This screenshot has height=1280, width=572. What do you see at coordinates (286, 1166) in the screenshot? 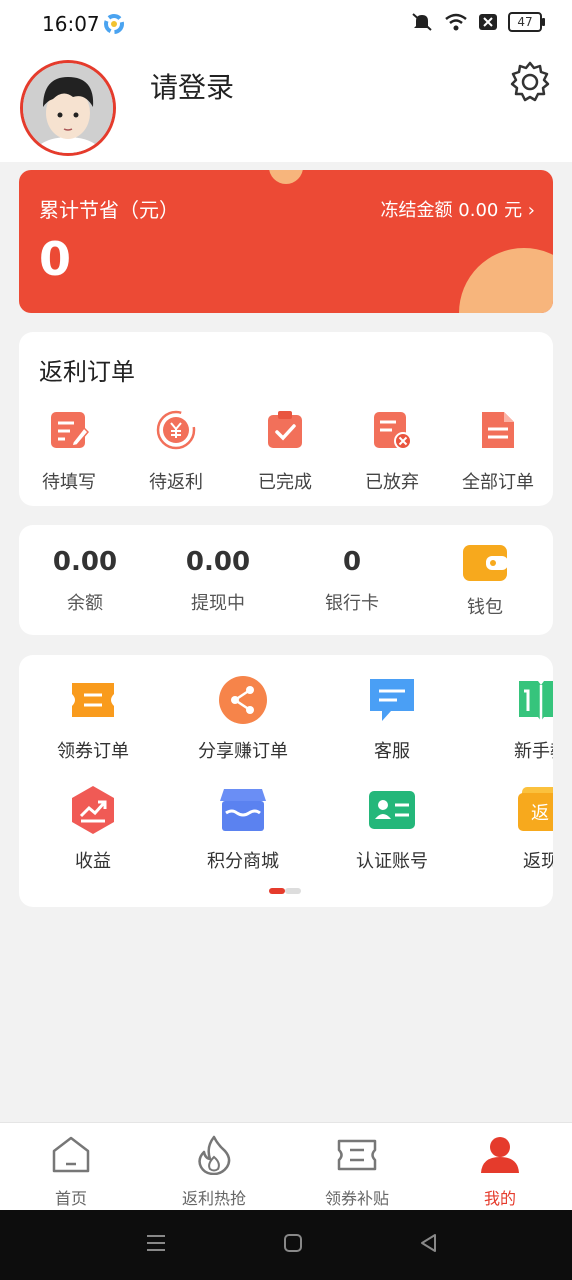
I see `bottom-tab-bar: 首页 返利热抢 领券补贴 我的` at bounding box center [286, 1166].